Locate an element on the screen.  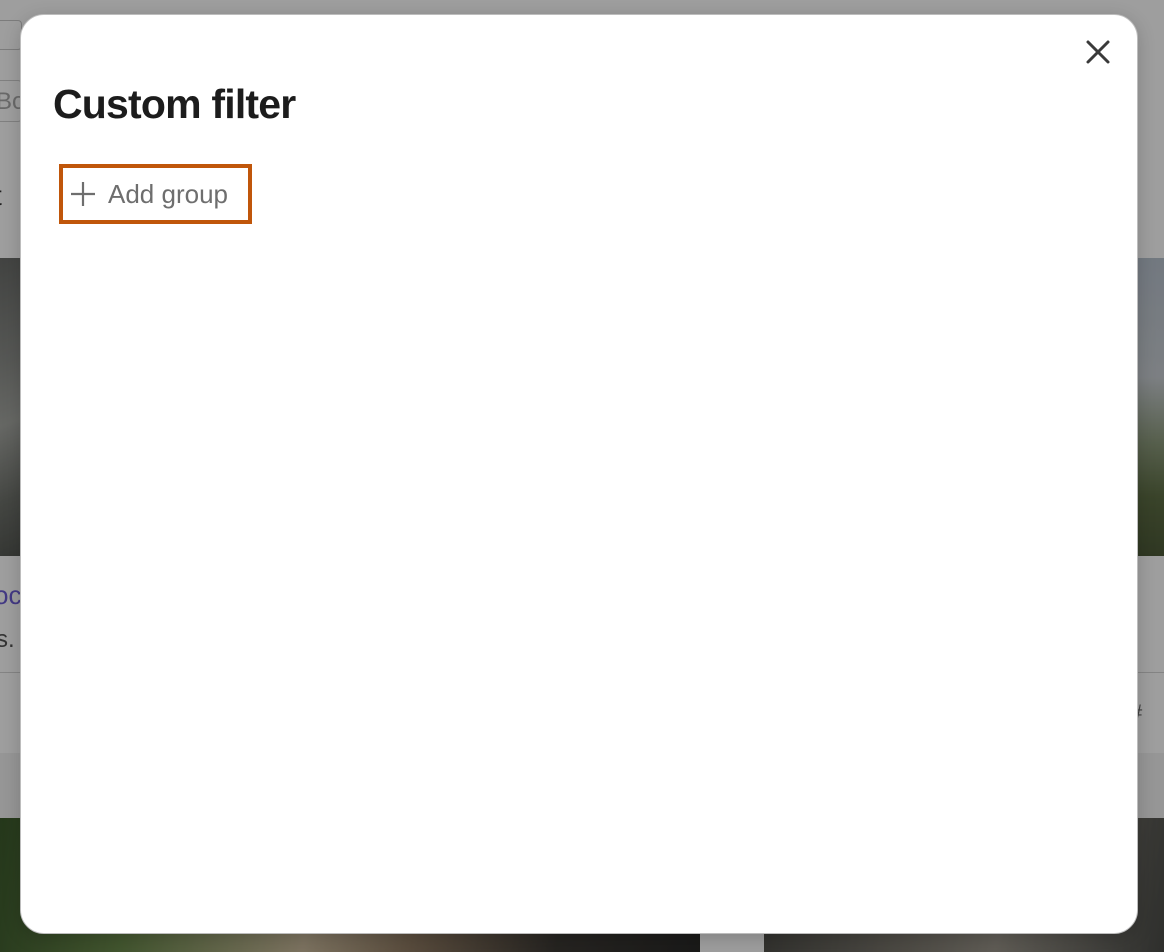
close-icon is located at coordinates (1098, 52).